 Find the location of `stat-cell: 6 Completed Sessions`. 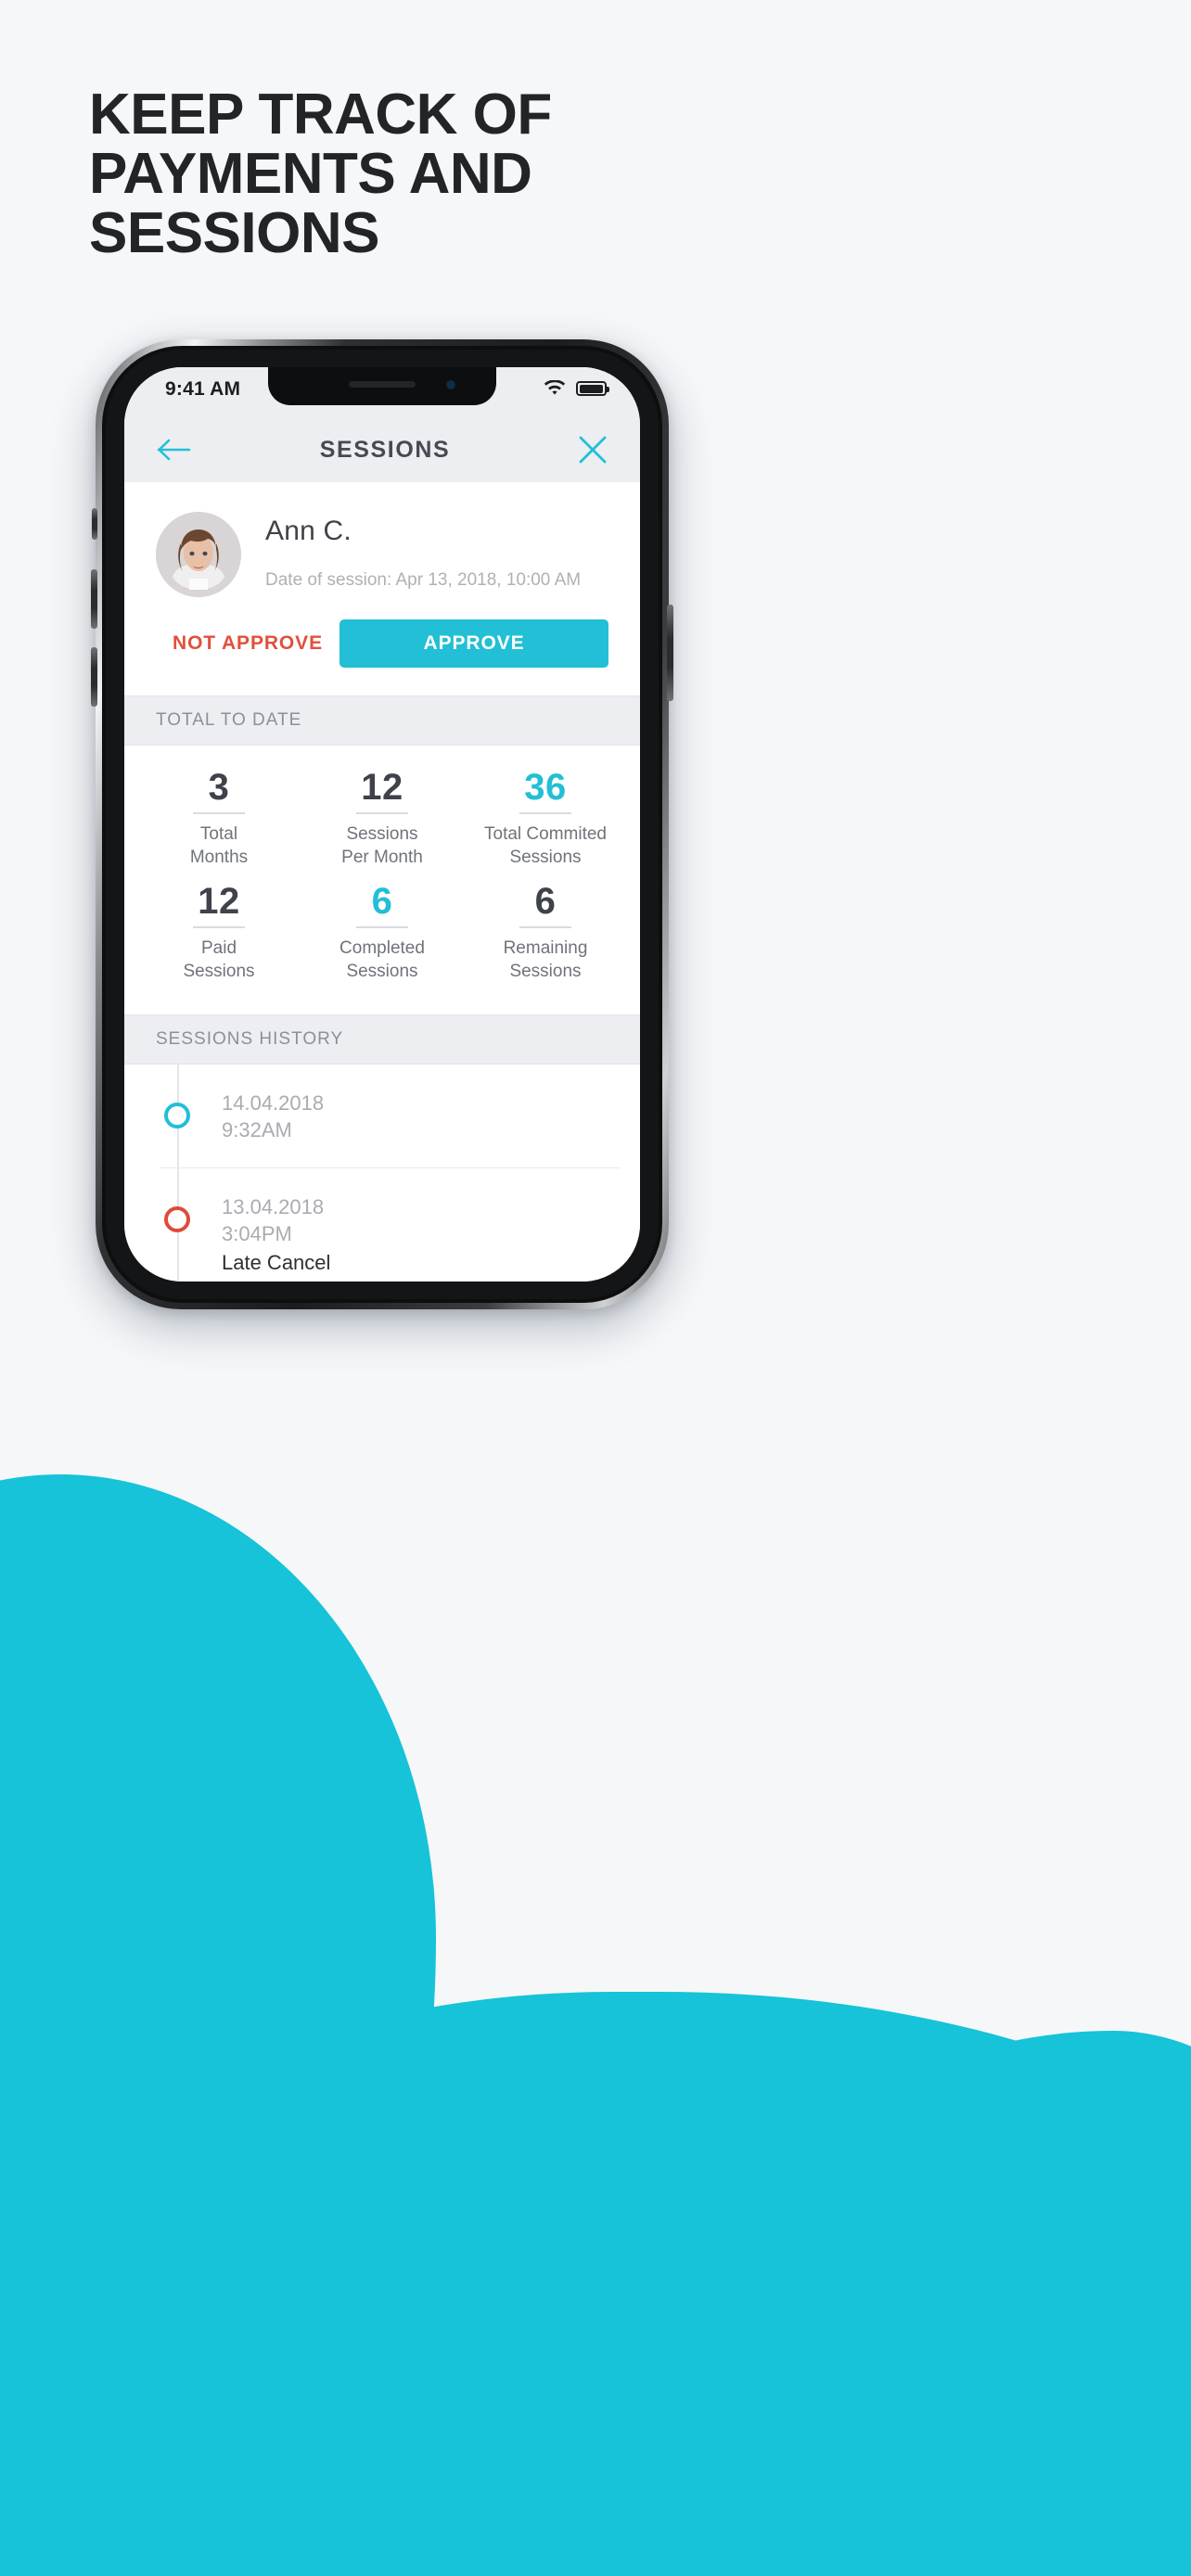

stat-cell: 6 Completed Sessions is located at coordinates (382, 931).